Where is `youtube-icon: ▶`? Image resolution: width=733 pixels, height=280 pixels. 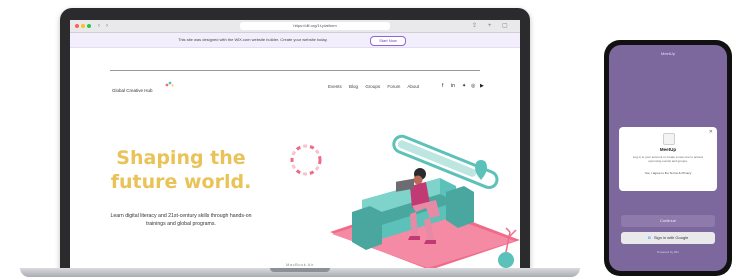 youtube-icon: ▶ is located at coordinates (482, 86).